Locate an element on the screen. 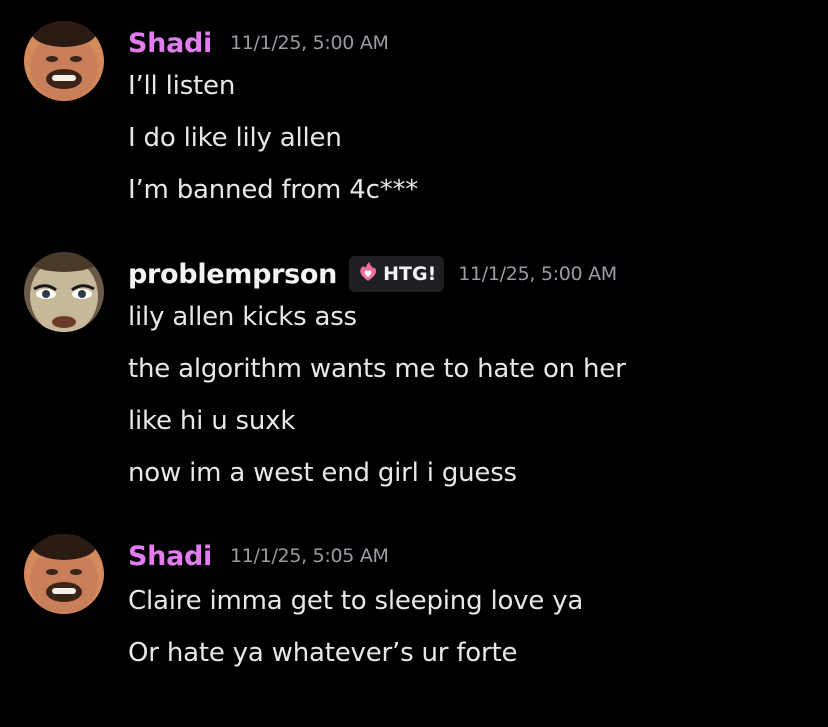 This screenshot has height=727, width=828. username: problemprson is located at coordinates (232, 274).